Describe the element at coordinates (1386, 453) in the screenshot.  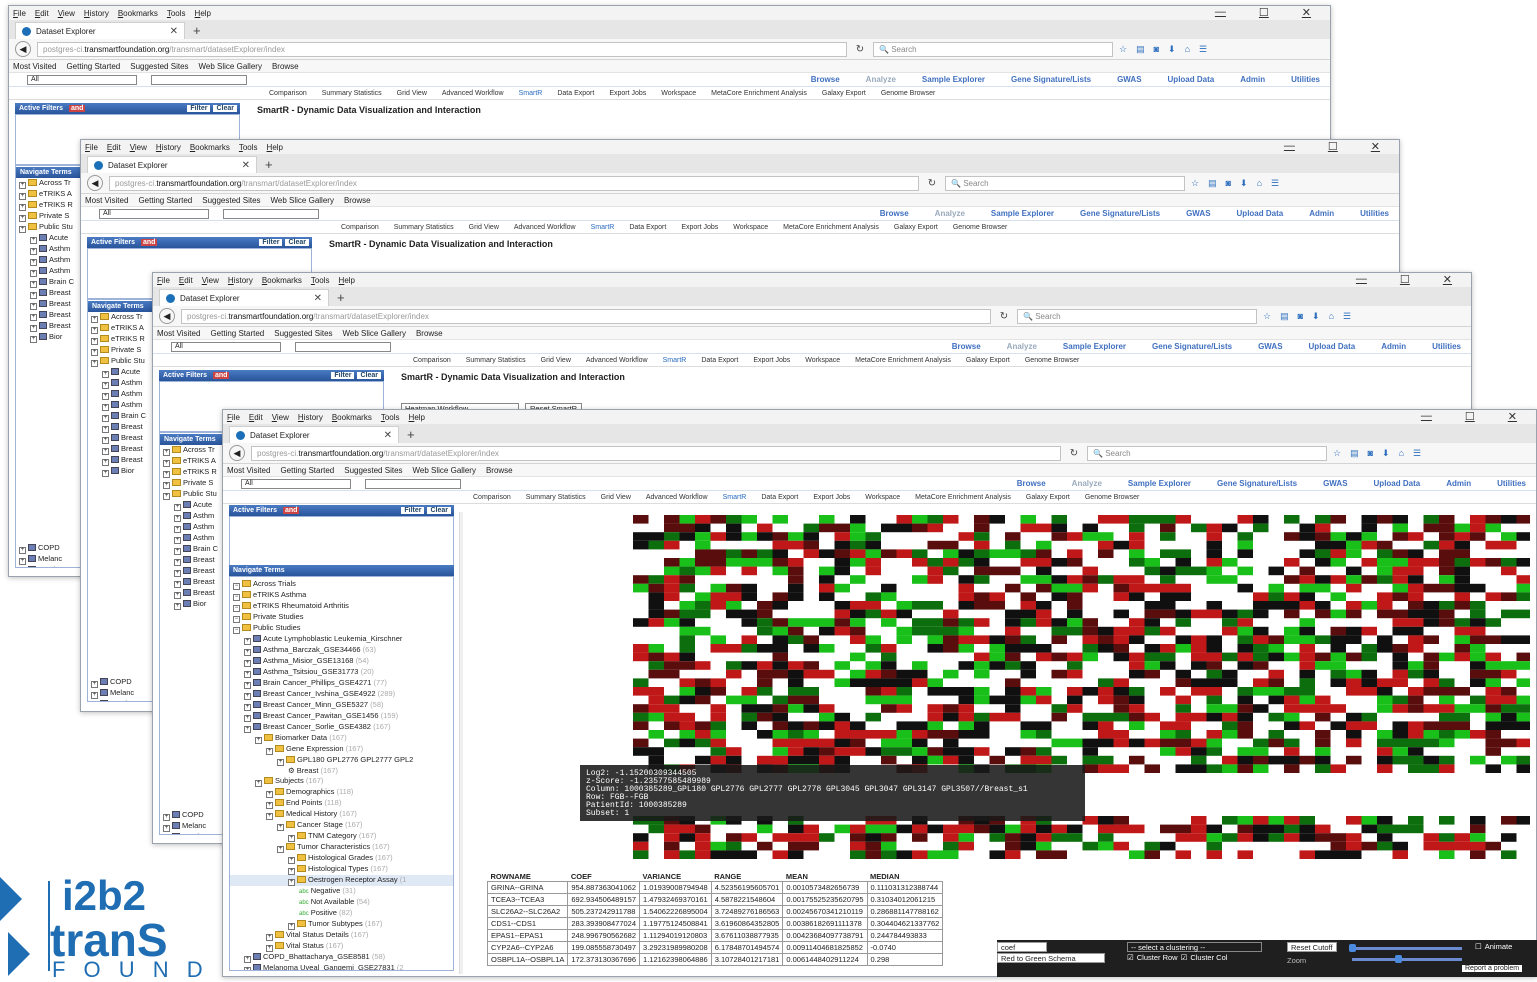
I see `download-icon: ⬇` at that location.